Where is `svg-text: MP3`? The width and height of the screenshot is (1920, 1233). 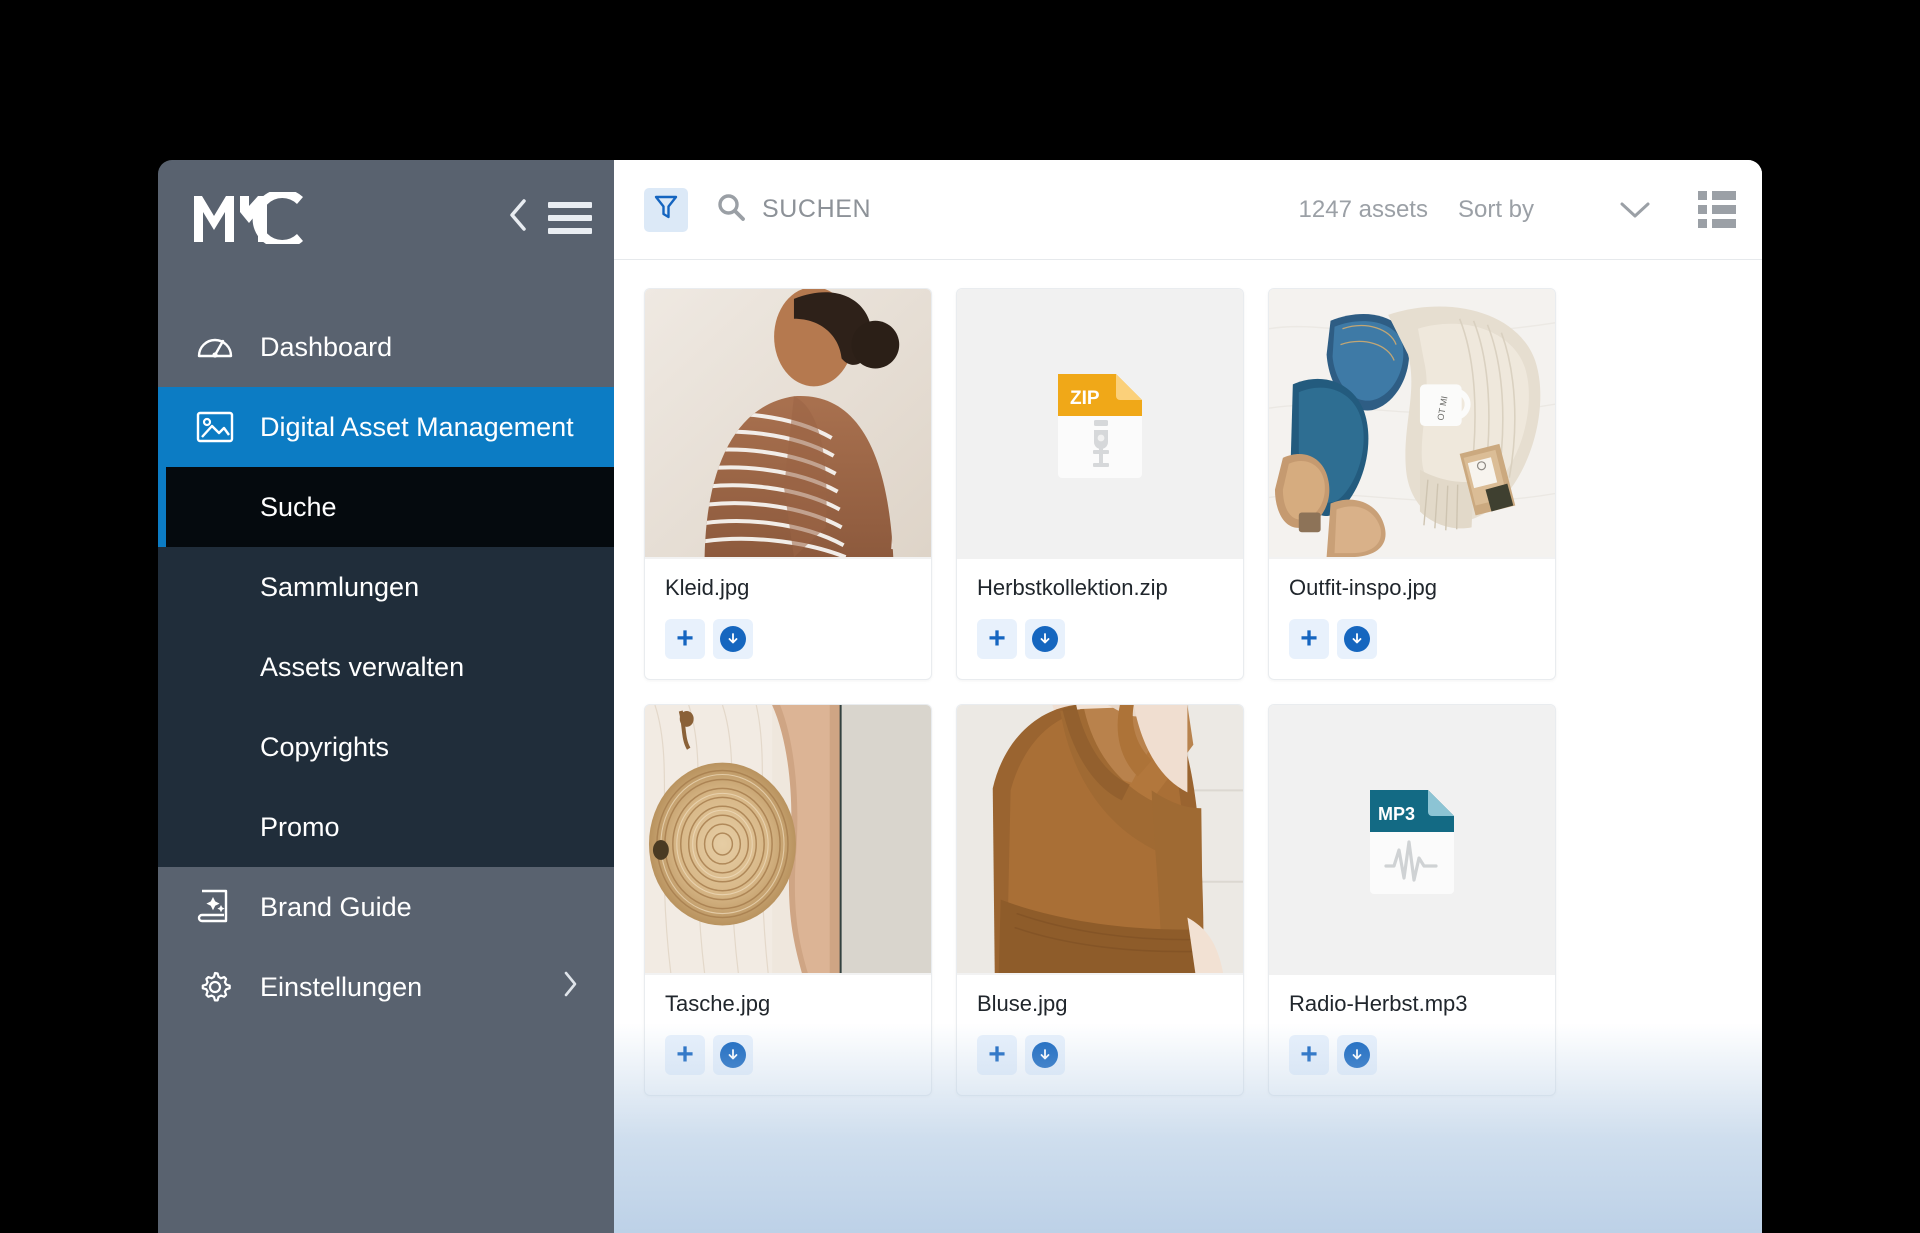
svg-text: MP3 is located at coordinates (1396, 814).